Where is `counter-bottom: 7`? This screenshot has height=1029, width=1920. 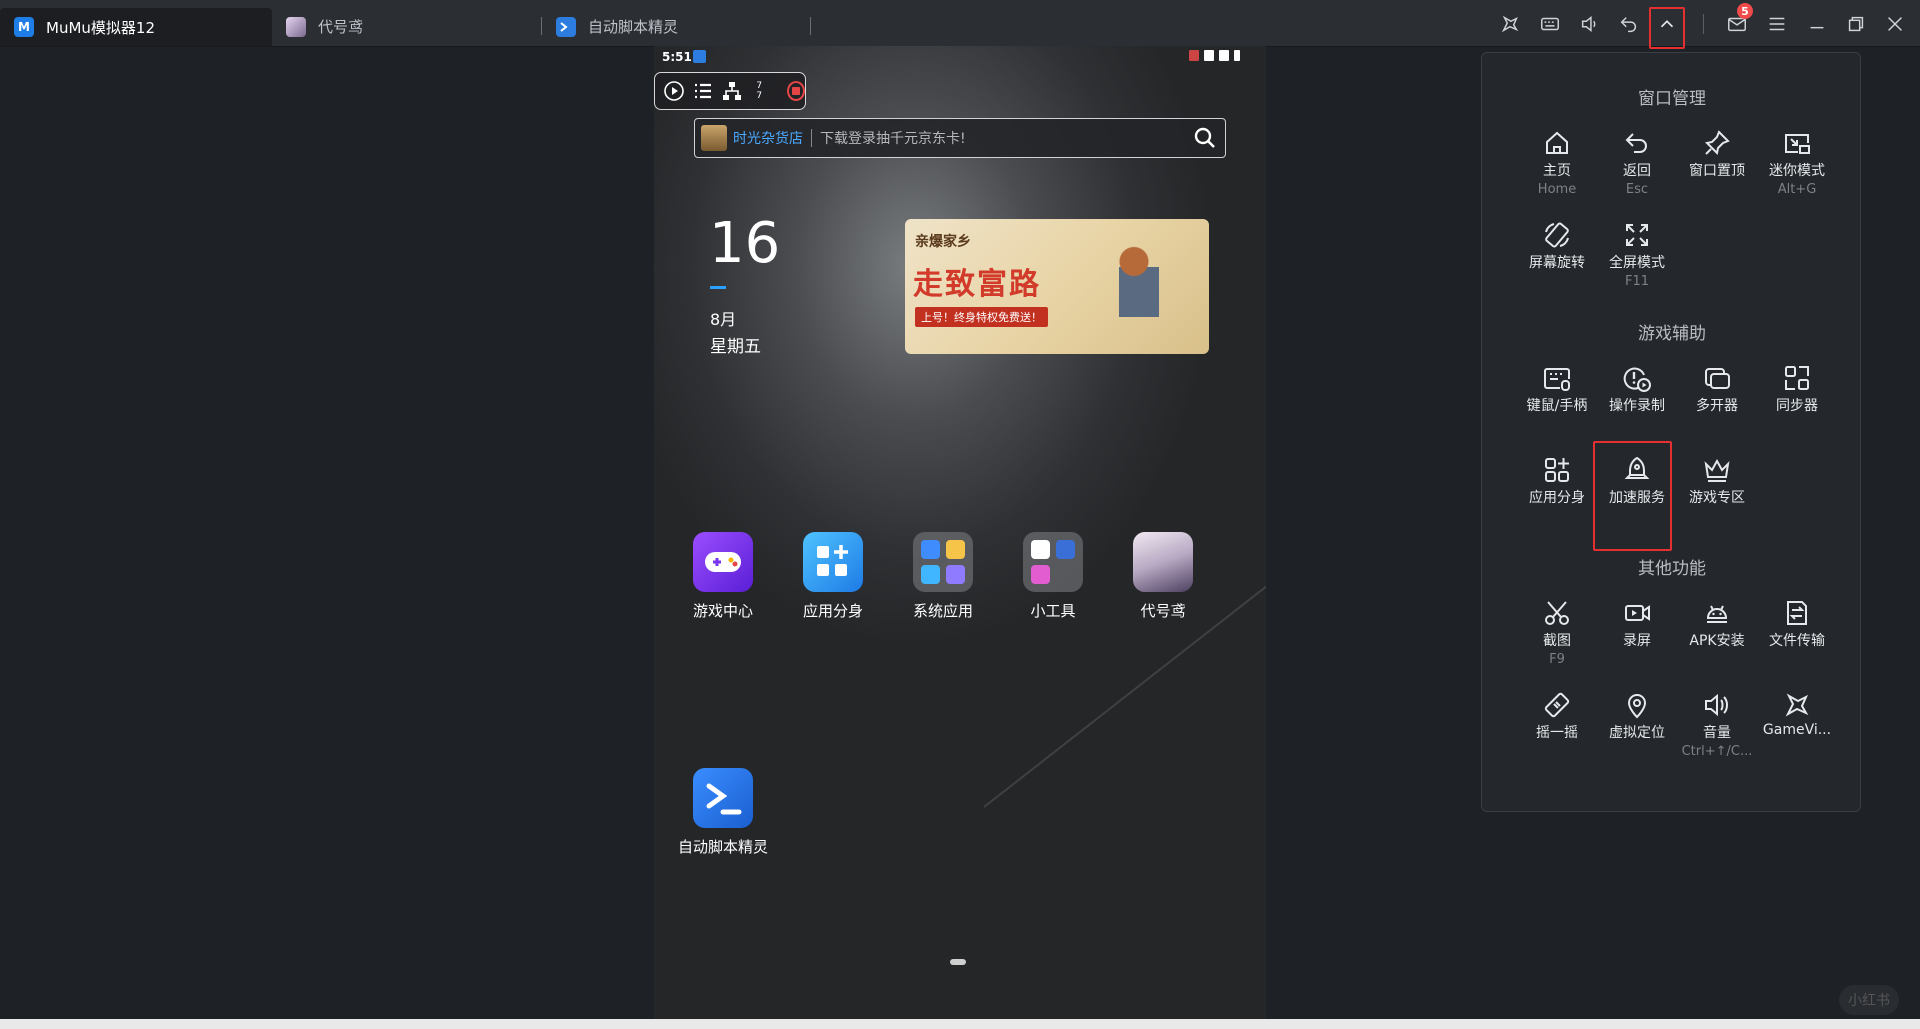 counter-bottom: 7 is located at coordinates (759, 96).